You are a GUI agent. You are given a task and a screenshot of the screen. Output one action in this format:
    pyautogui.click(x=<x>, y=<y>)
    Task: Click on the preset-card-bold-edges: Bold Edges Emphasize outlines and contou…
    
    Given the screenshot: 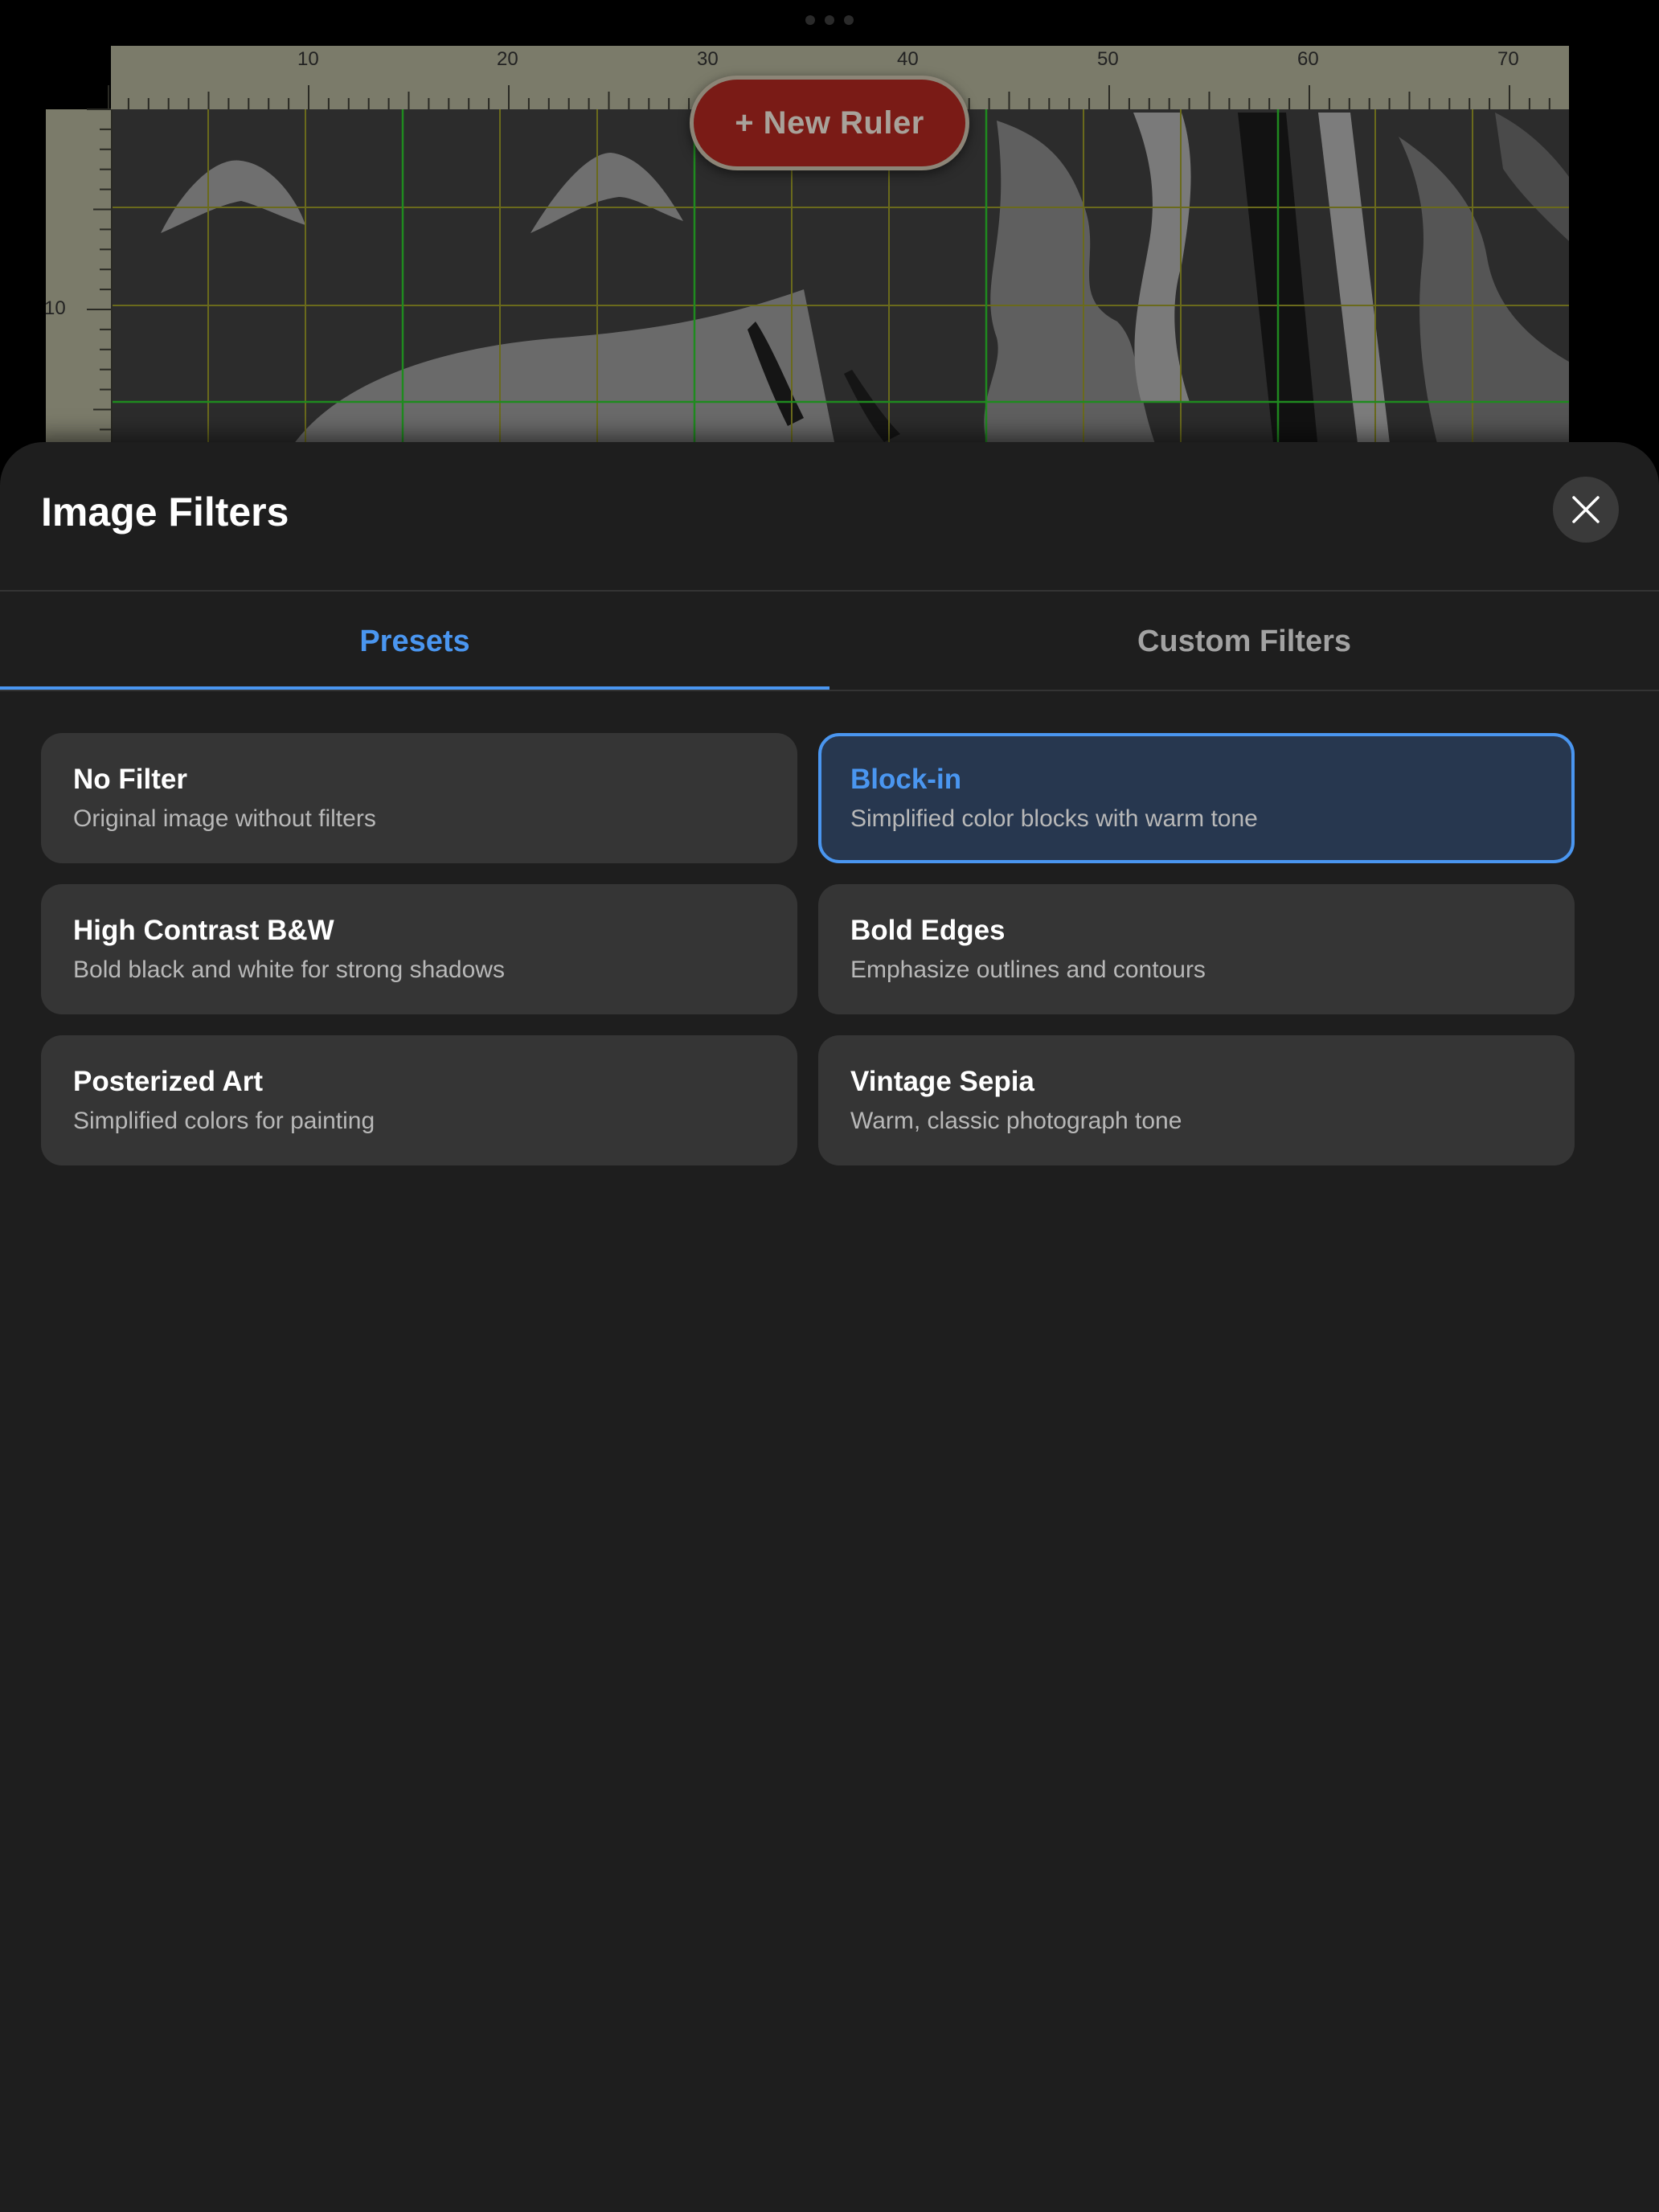 What is the action you would take?
    pyautogui.click(x=1196, y=949)
    